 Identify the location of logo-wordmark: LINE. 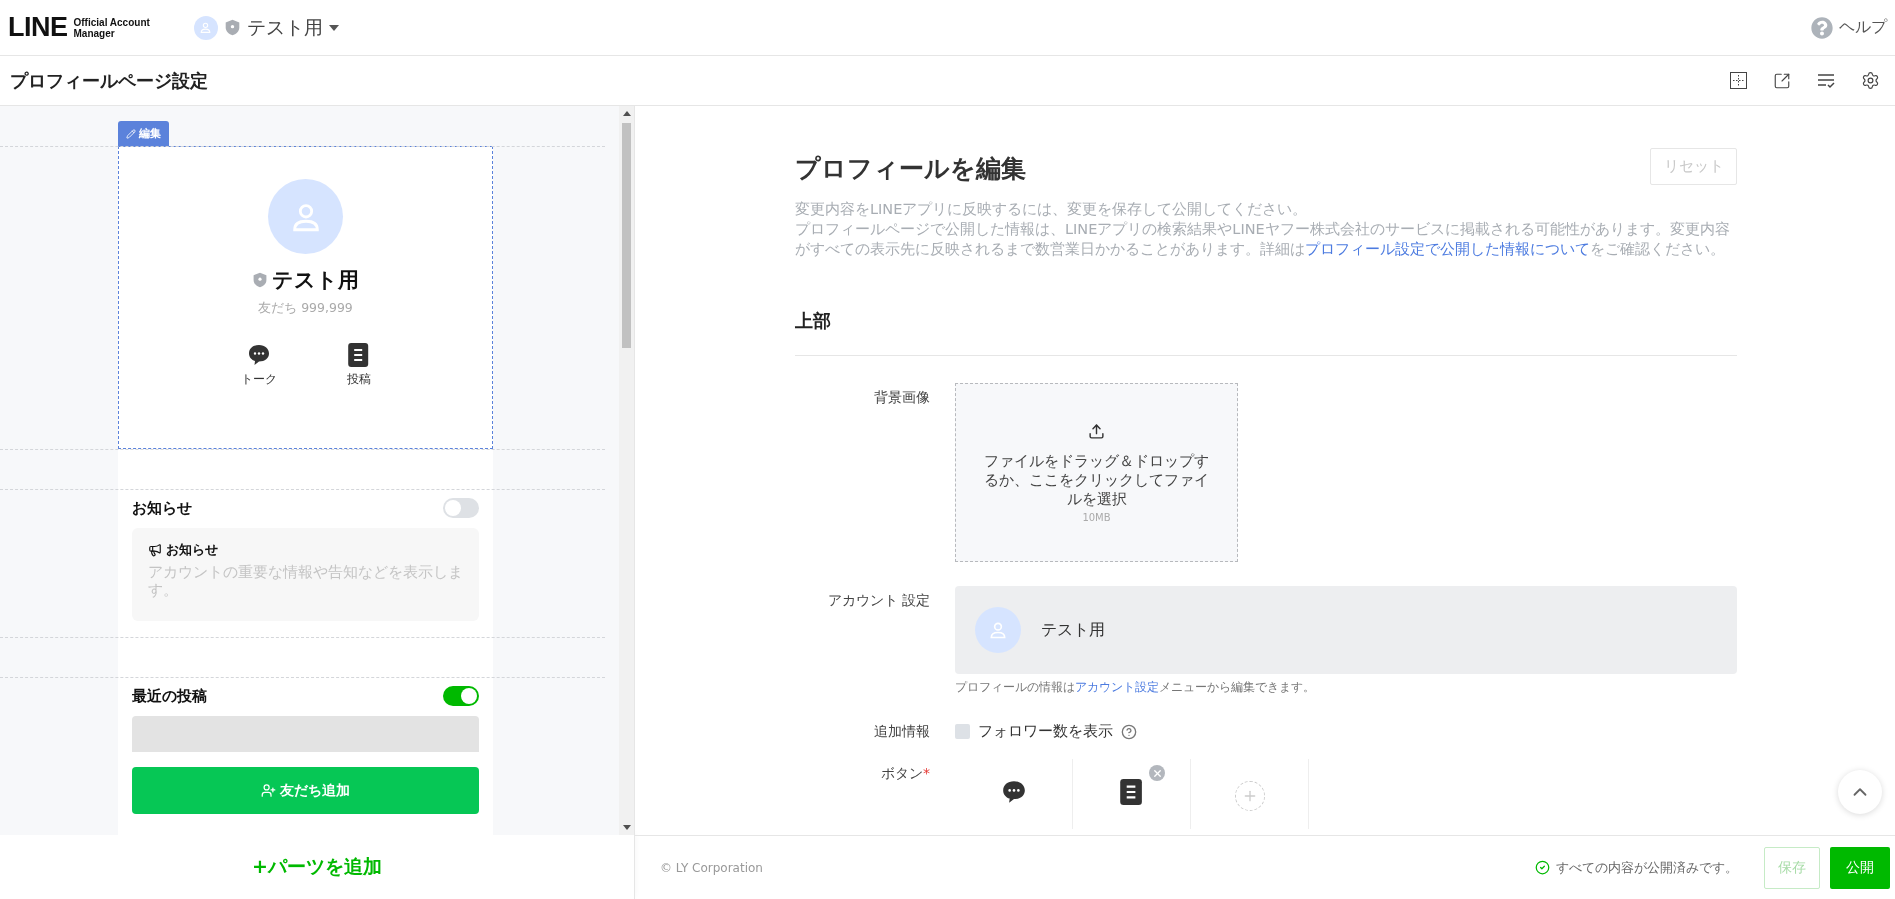
(38, 27).